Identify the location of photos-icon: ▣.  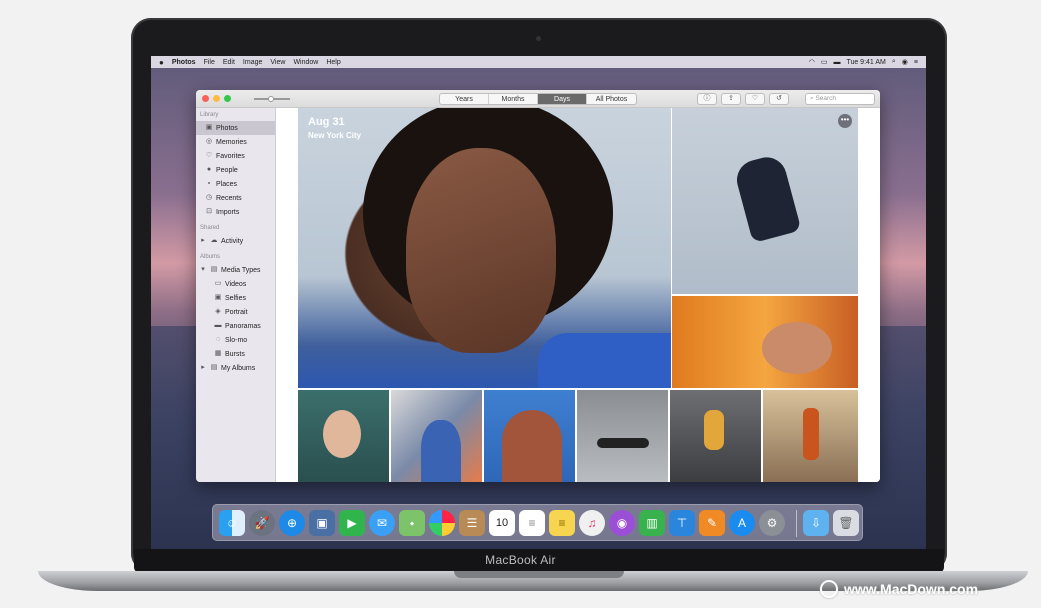
(209, 127).